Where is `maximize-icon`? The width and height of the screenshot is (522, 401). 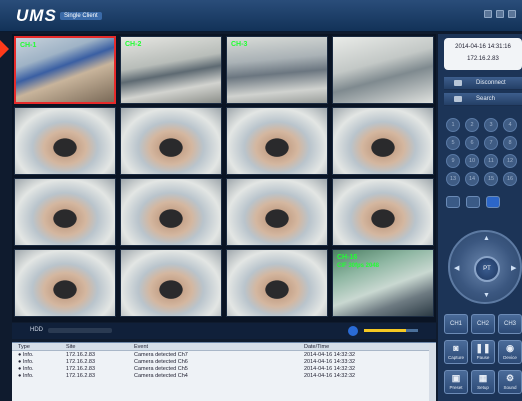
maximize-icon is located at coordinates (500, 14).